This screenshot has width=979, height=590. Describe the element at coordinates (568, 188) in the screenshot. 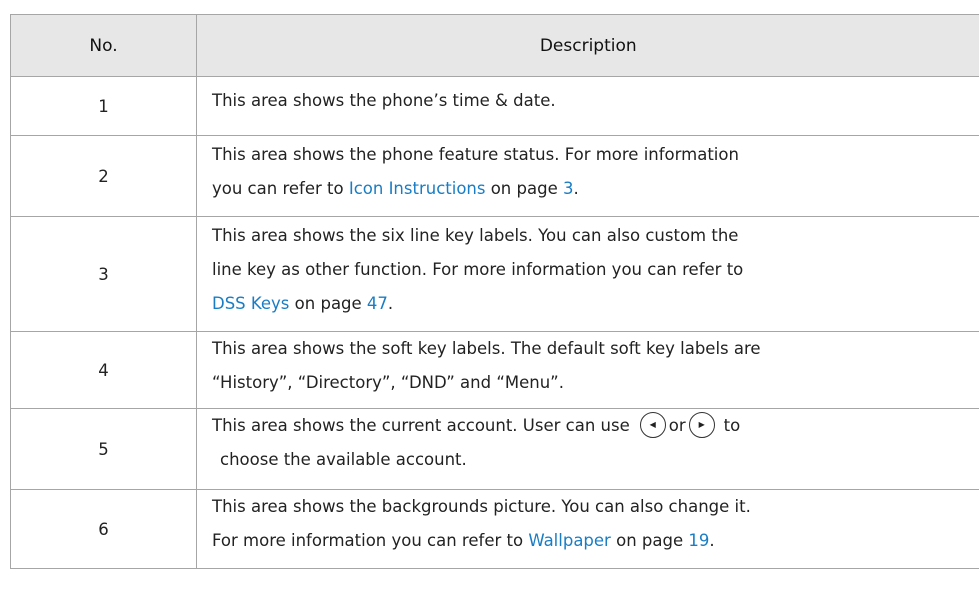

I see `page-link: 3` at that location.